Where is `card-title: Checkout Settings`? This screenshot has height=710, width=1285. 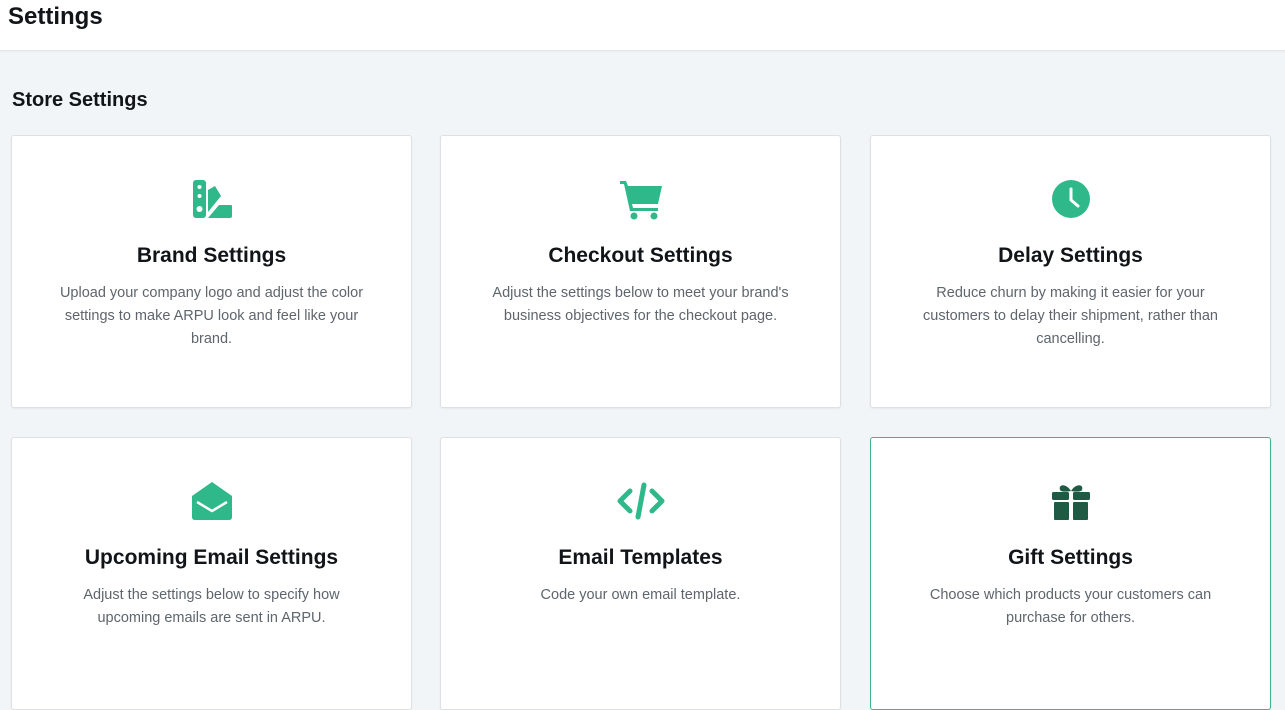
card-title: Checkout Settings is located at coordinates (640, 255).